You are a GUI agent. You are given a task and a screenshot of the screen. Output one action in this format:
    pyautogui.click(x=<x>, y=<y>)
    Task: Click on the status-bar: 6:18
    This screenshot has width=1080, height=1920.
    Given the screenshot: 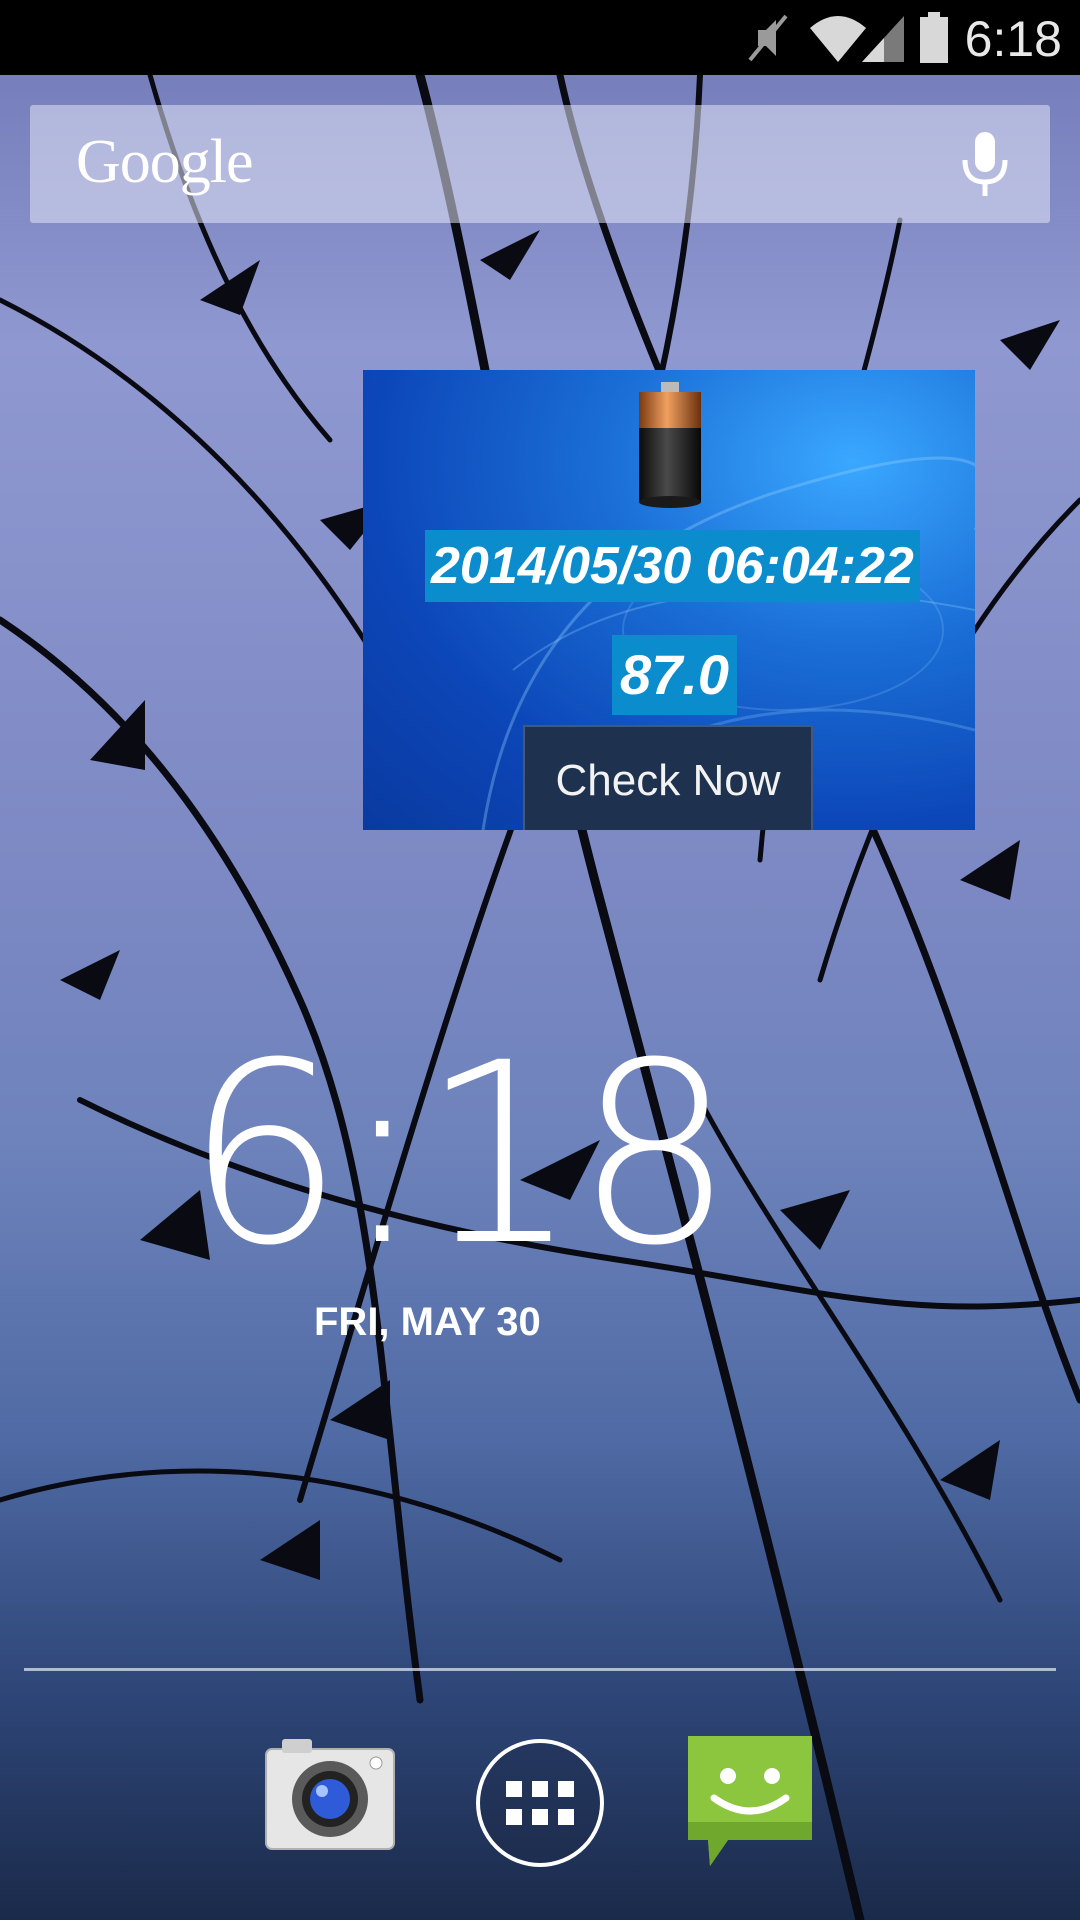 What is the action you would take?
    pyautogui.click(x=540, y=37)
    